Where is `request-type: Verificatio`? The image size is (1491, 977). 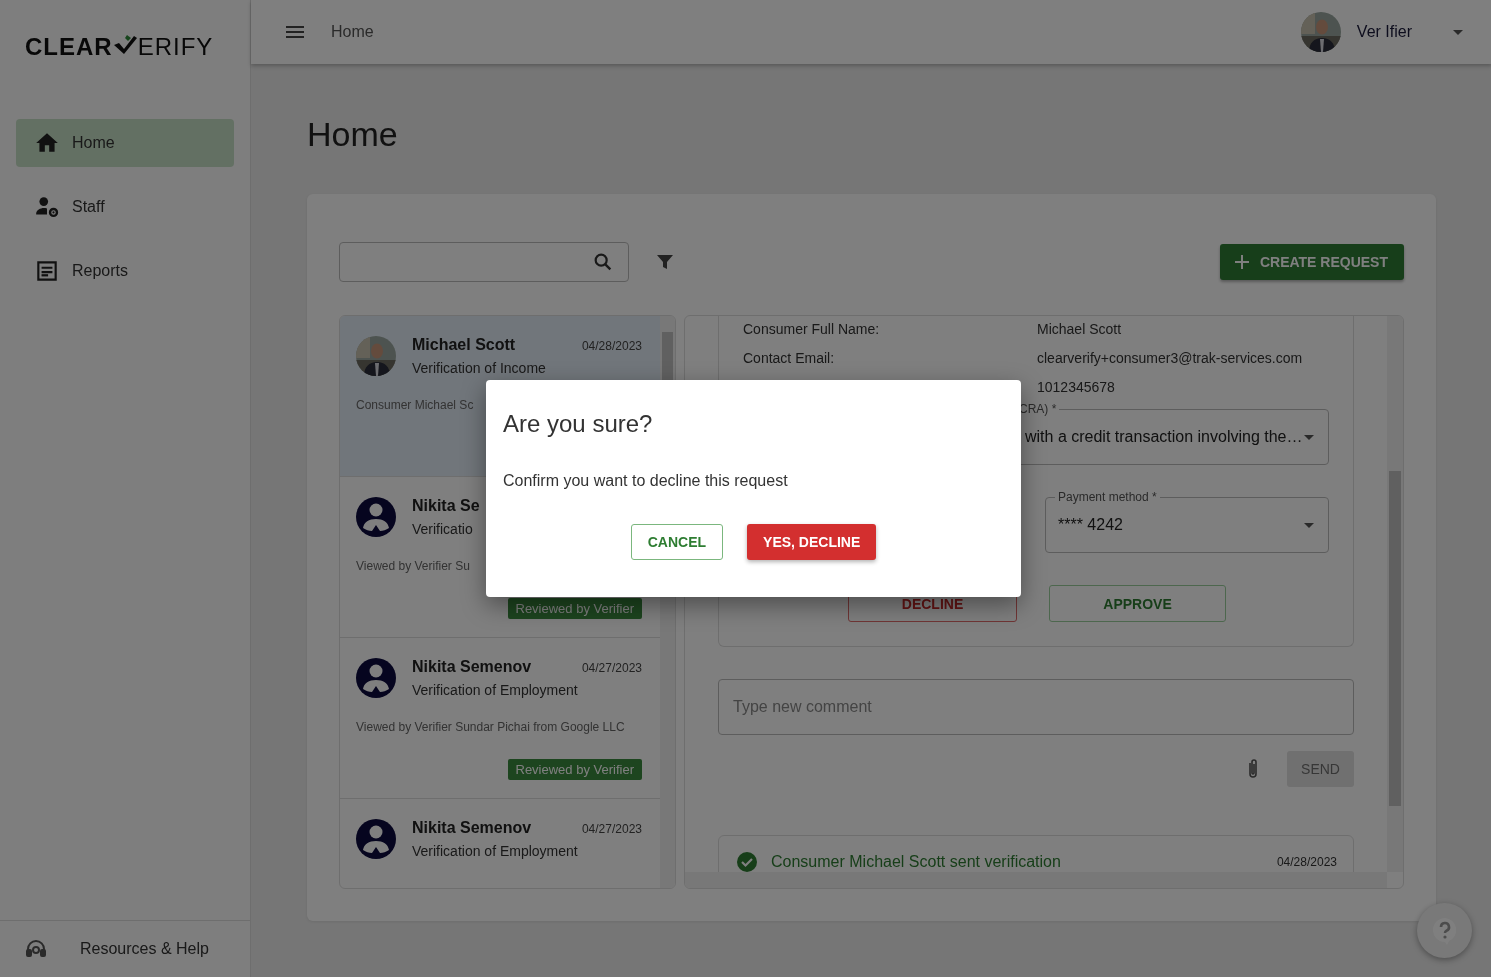
request-type: Verificatio is located at coordinates (443, 529).